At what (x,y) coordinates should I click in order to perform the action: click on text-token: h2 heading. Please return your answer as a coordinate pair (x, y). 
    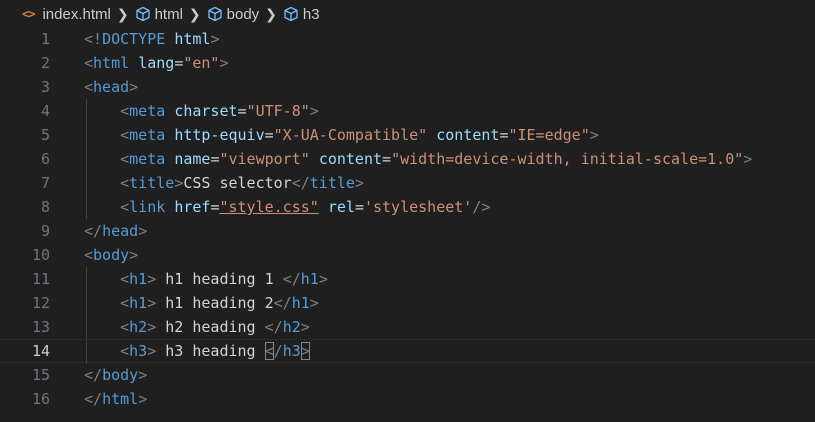
    Looking at the image, I should click on (210, 327).